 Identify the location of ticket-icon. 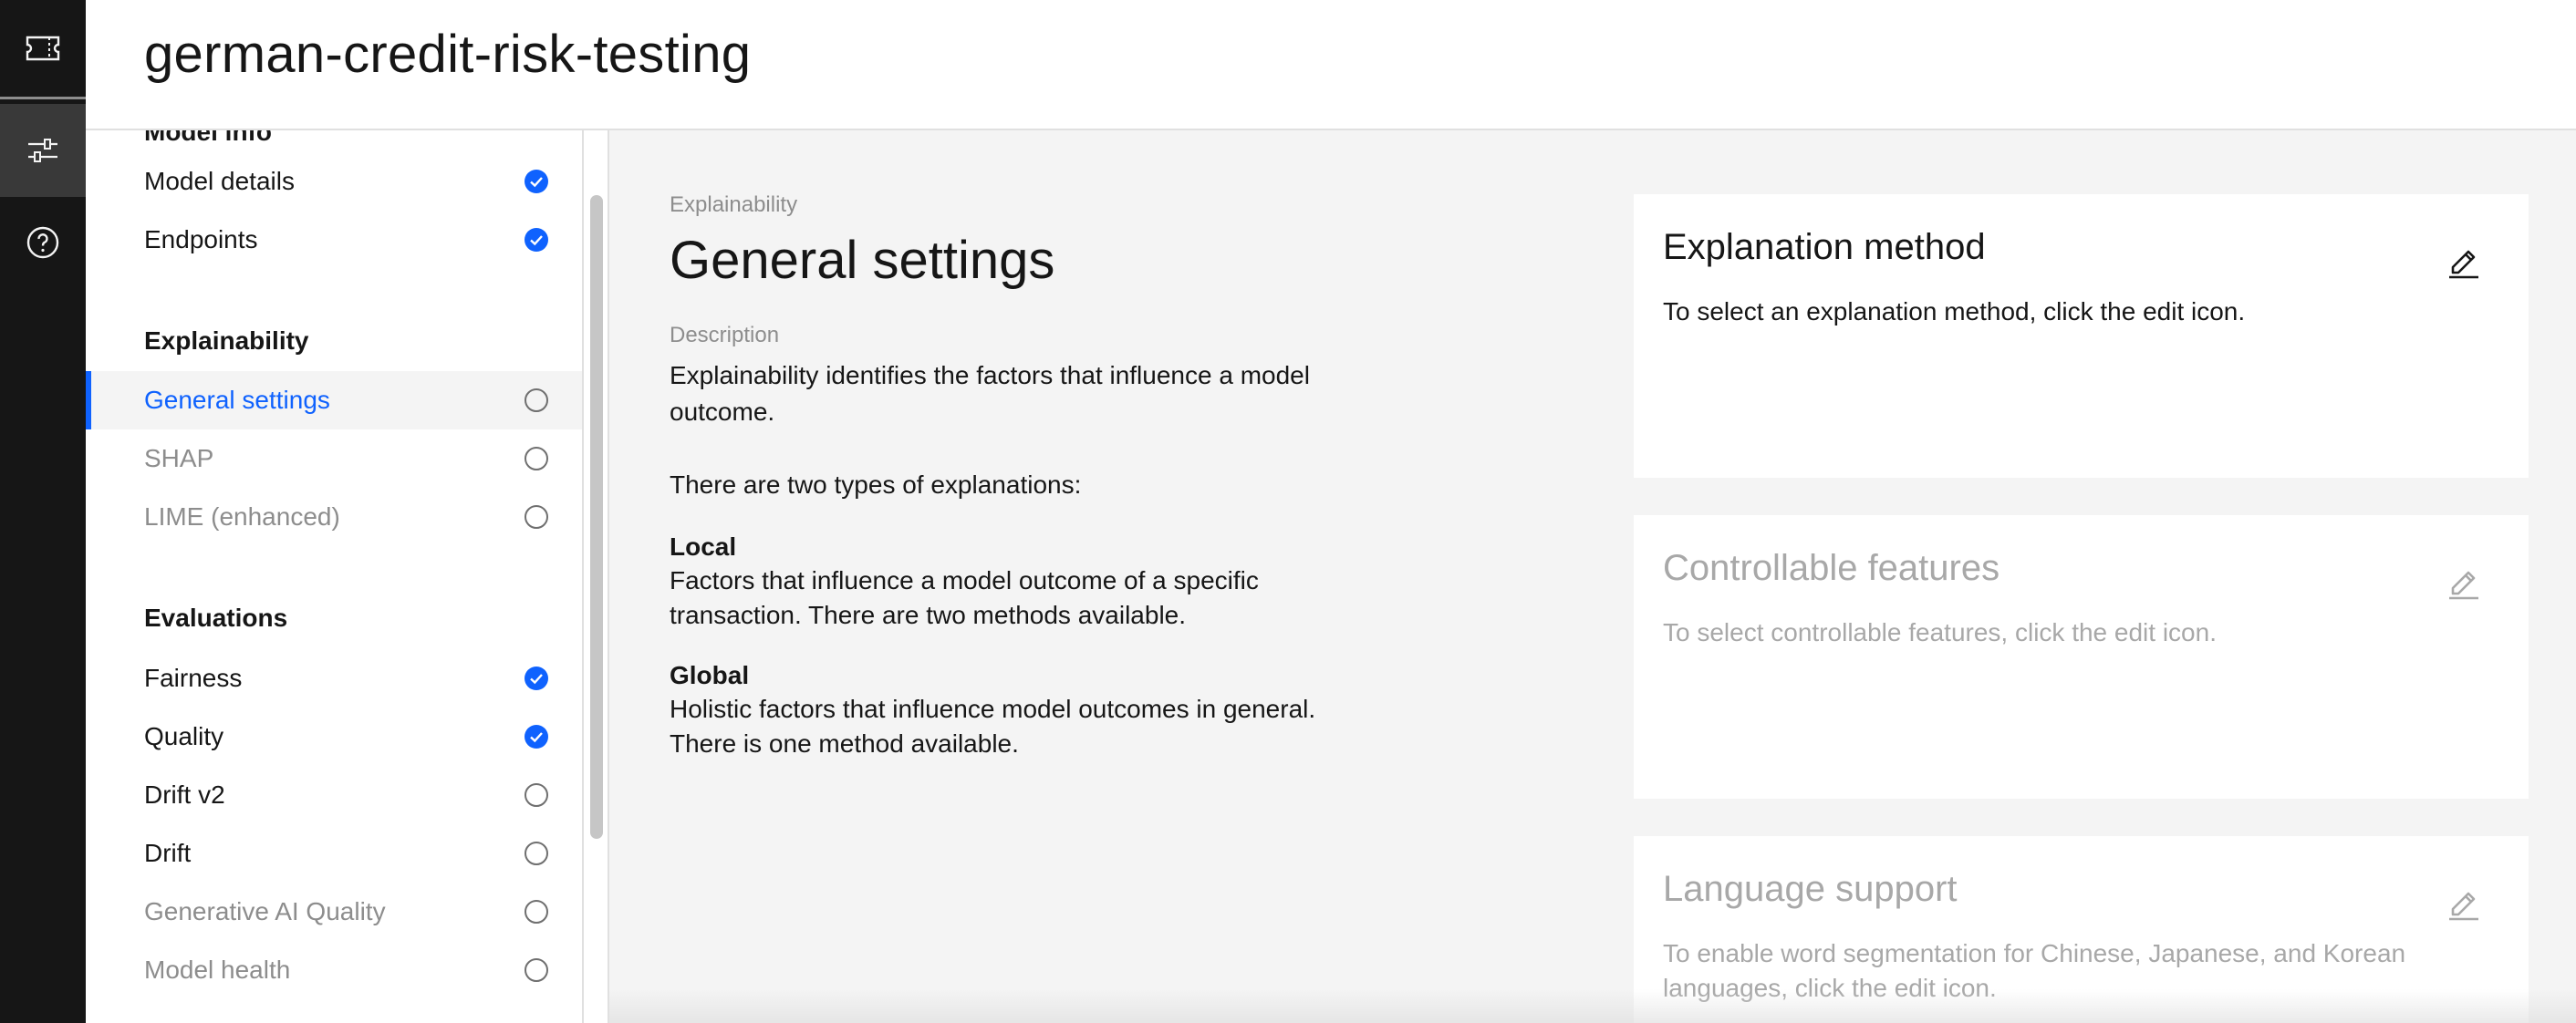
(43, 48).